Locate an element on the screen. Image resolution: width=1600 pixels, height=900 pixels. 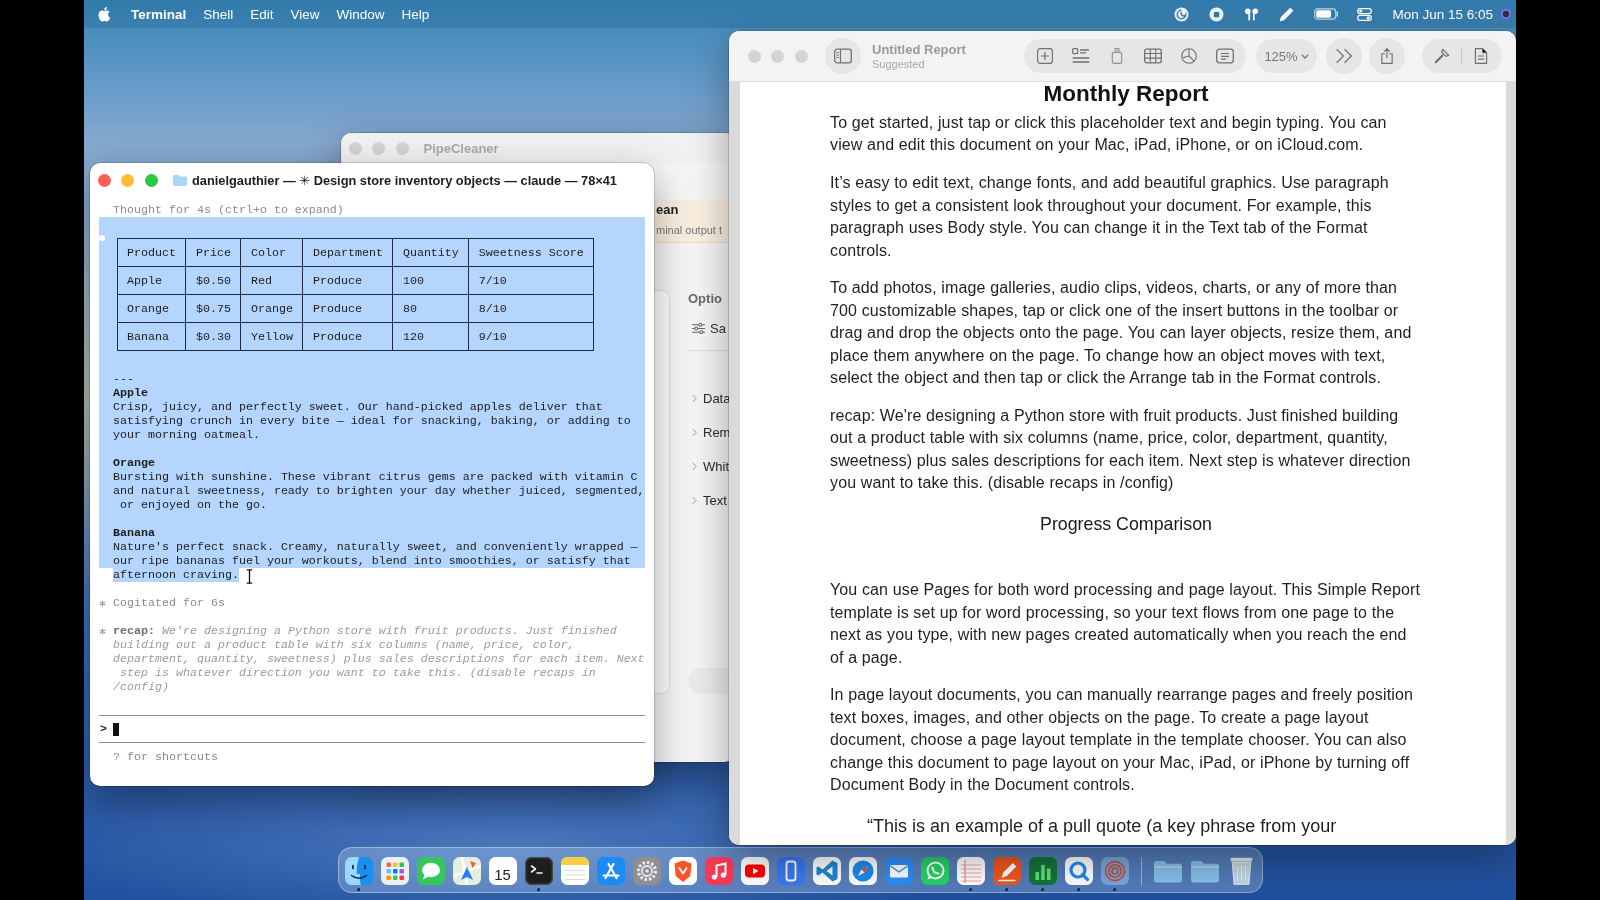
target-icon is located at coordinates (1114, 871).